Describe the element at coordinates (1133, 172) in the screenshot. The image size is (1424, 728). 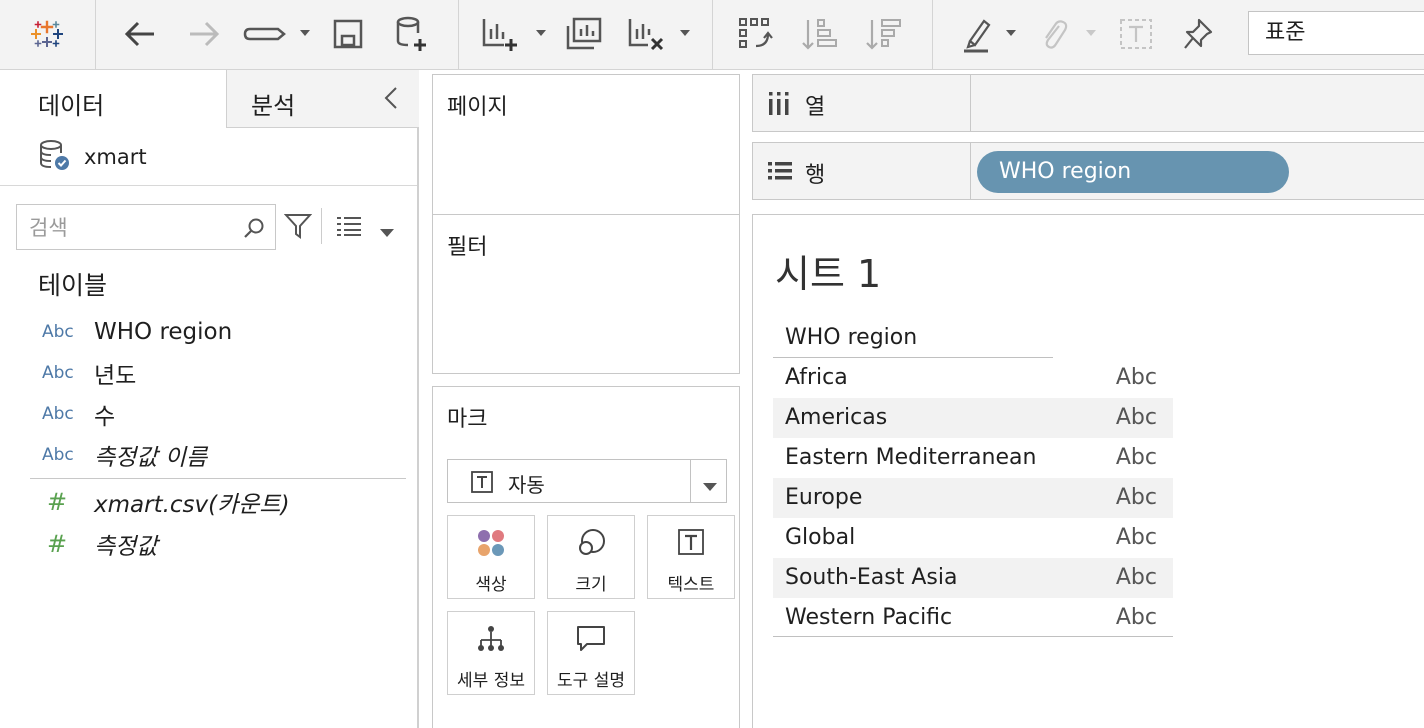
I see `who-region-pill: WHO region` at that location.